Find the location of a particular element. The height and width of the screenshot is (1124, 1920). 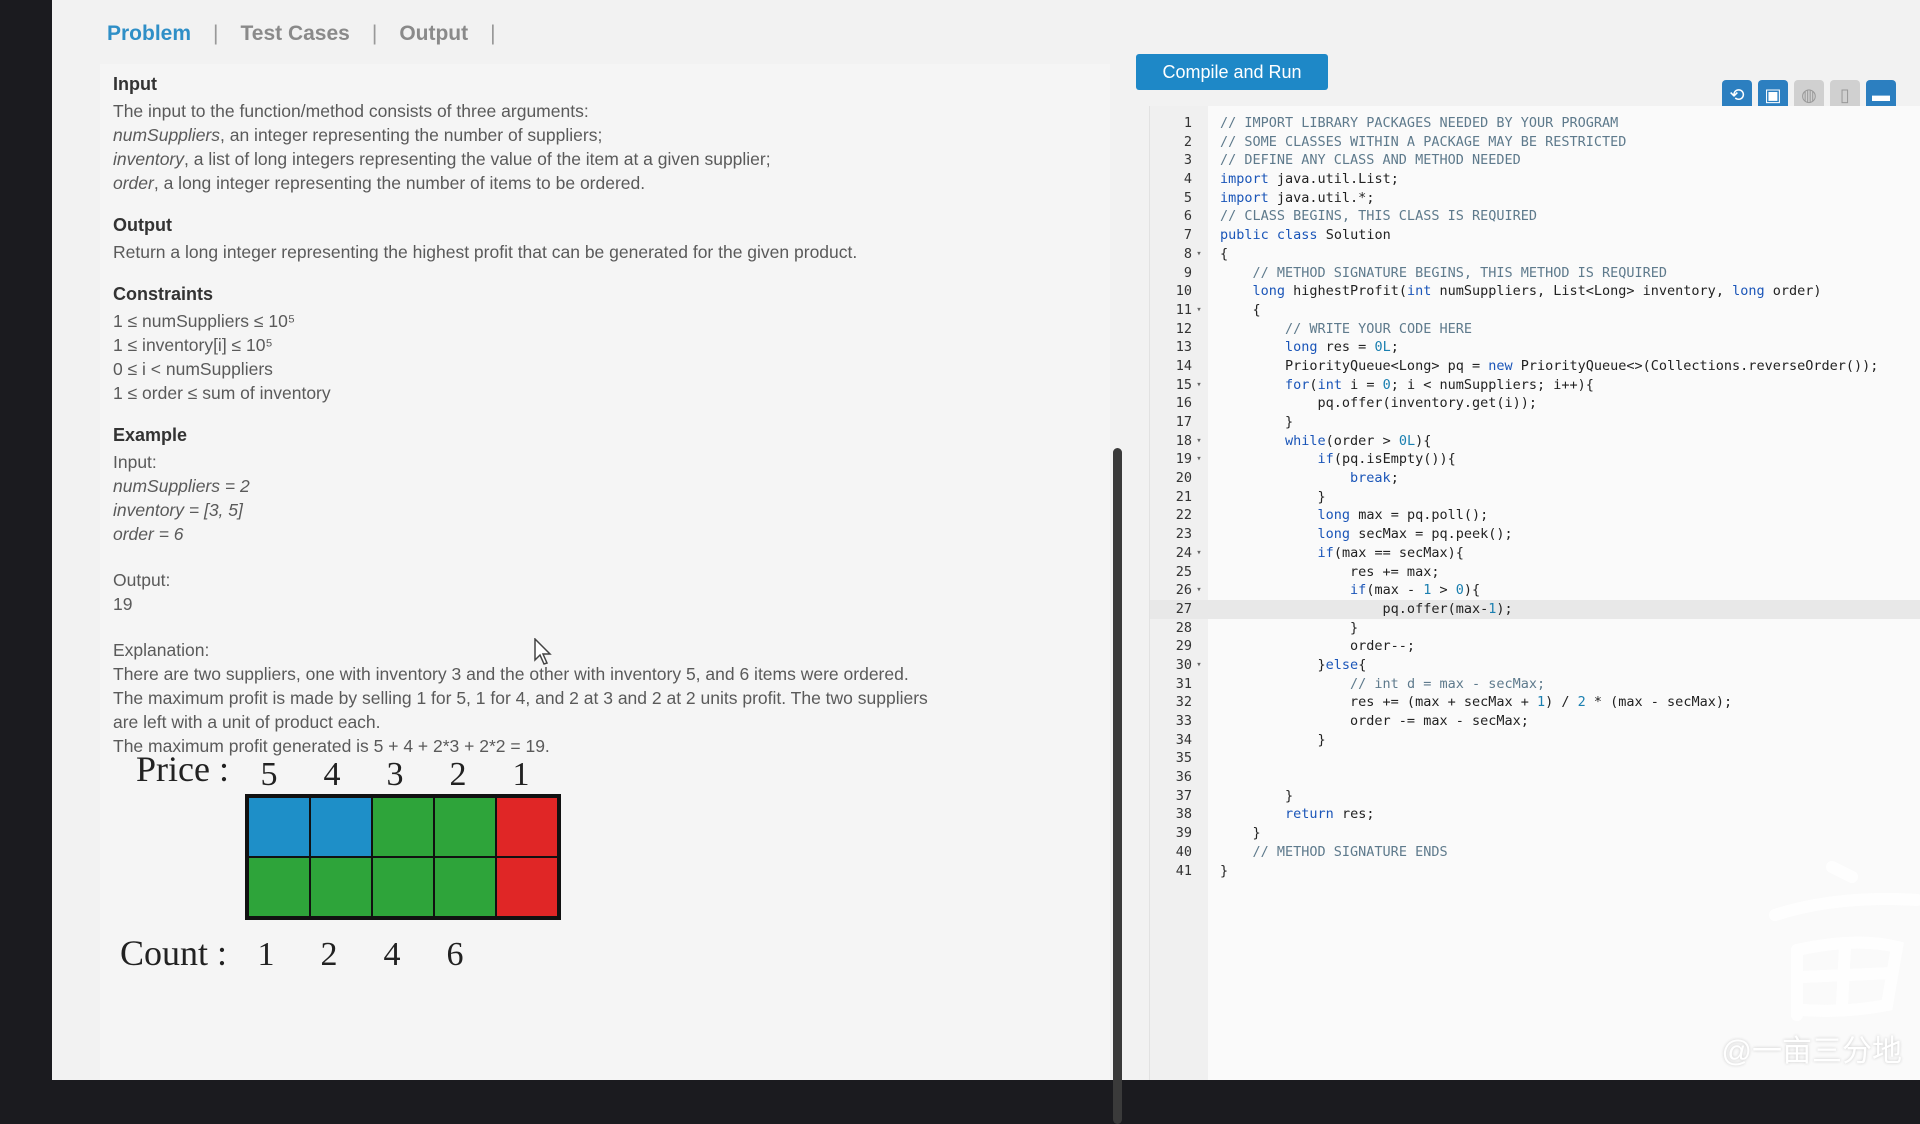

code-line: 11 ▾ { is located at coordinates (1535, 310).